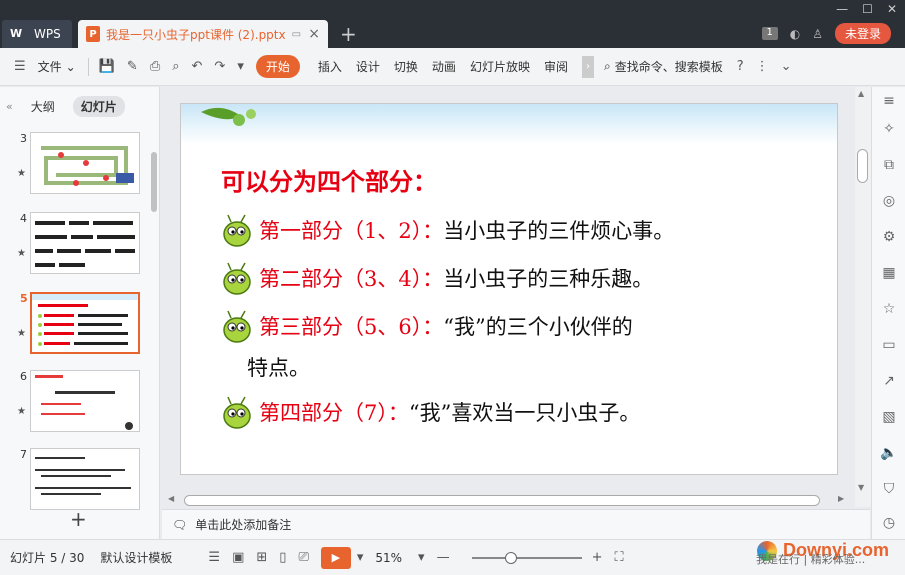 This screenshot has width=905, height=575. What do you see at coordinates (155, 66) in the screenshot?
I see `print-icon: ⎙` at bounding box center [155, 66].